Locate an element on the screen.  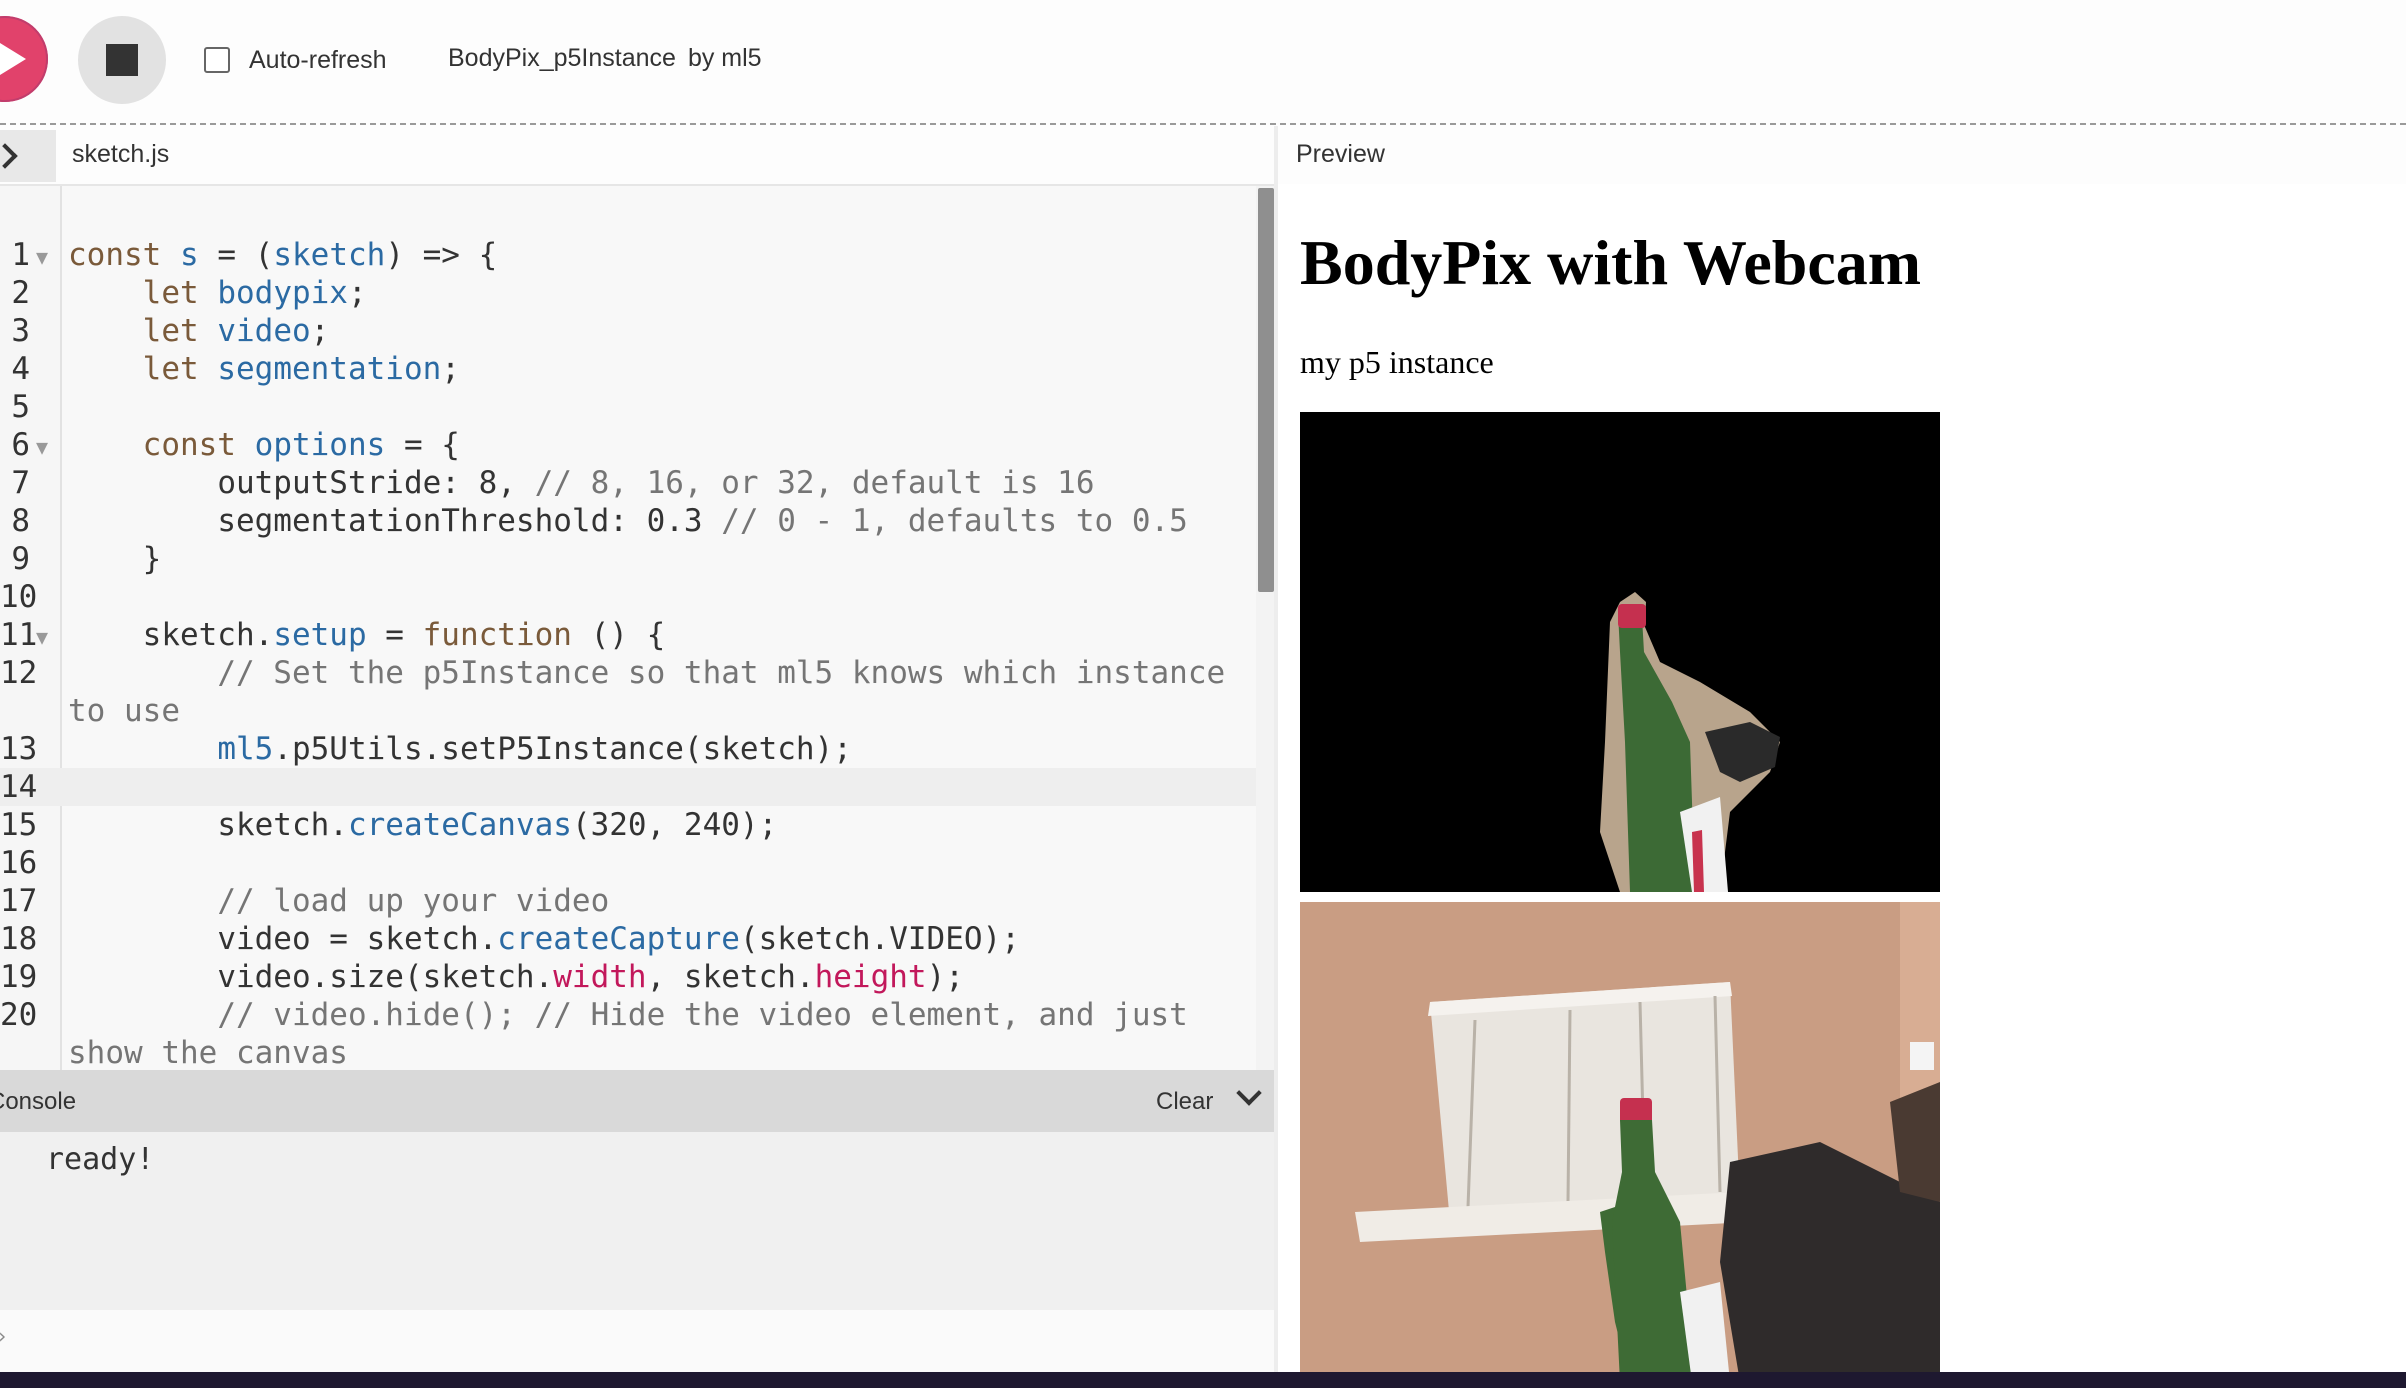
console-title: Console is located at coordinates (38, 1101).